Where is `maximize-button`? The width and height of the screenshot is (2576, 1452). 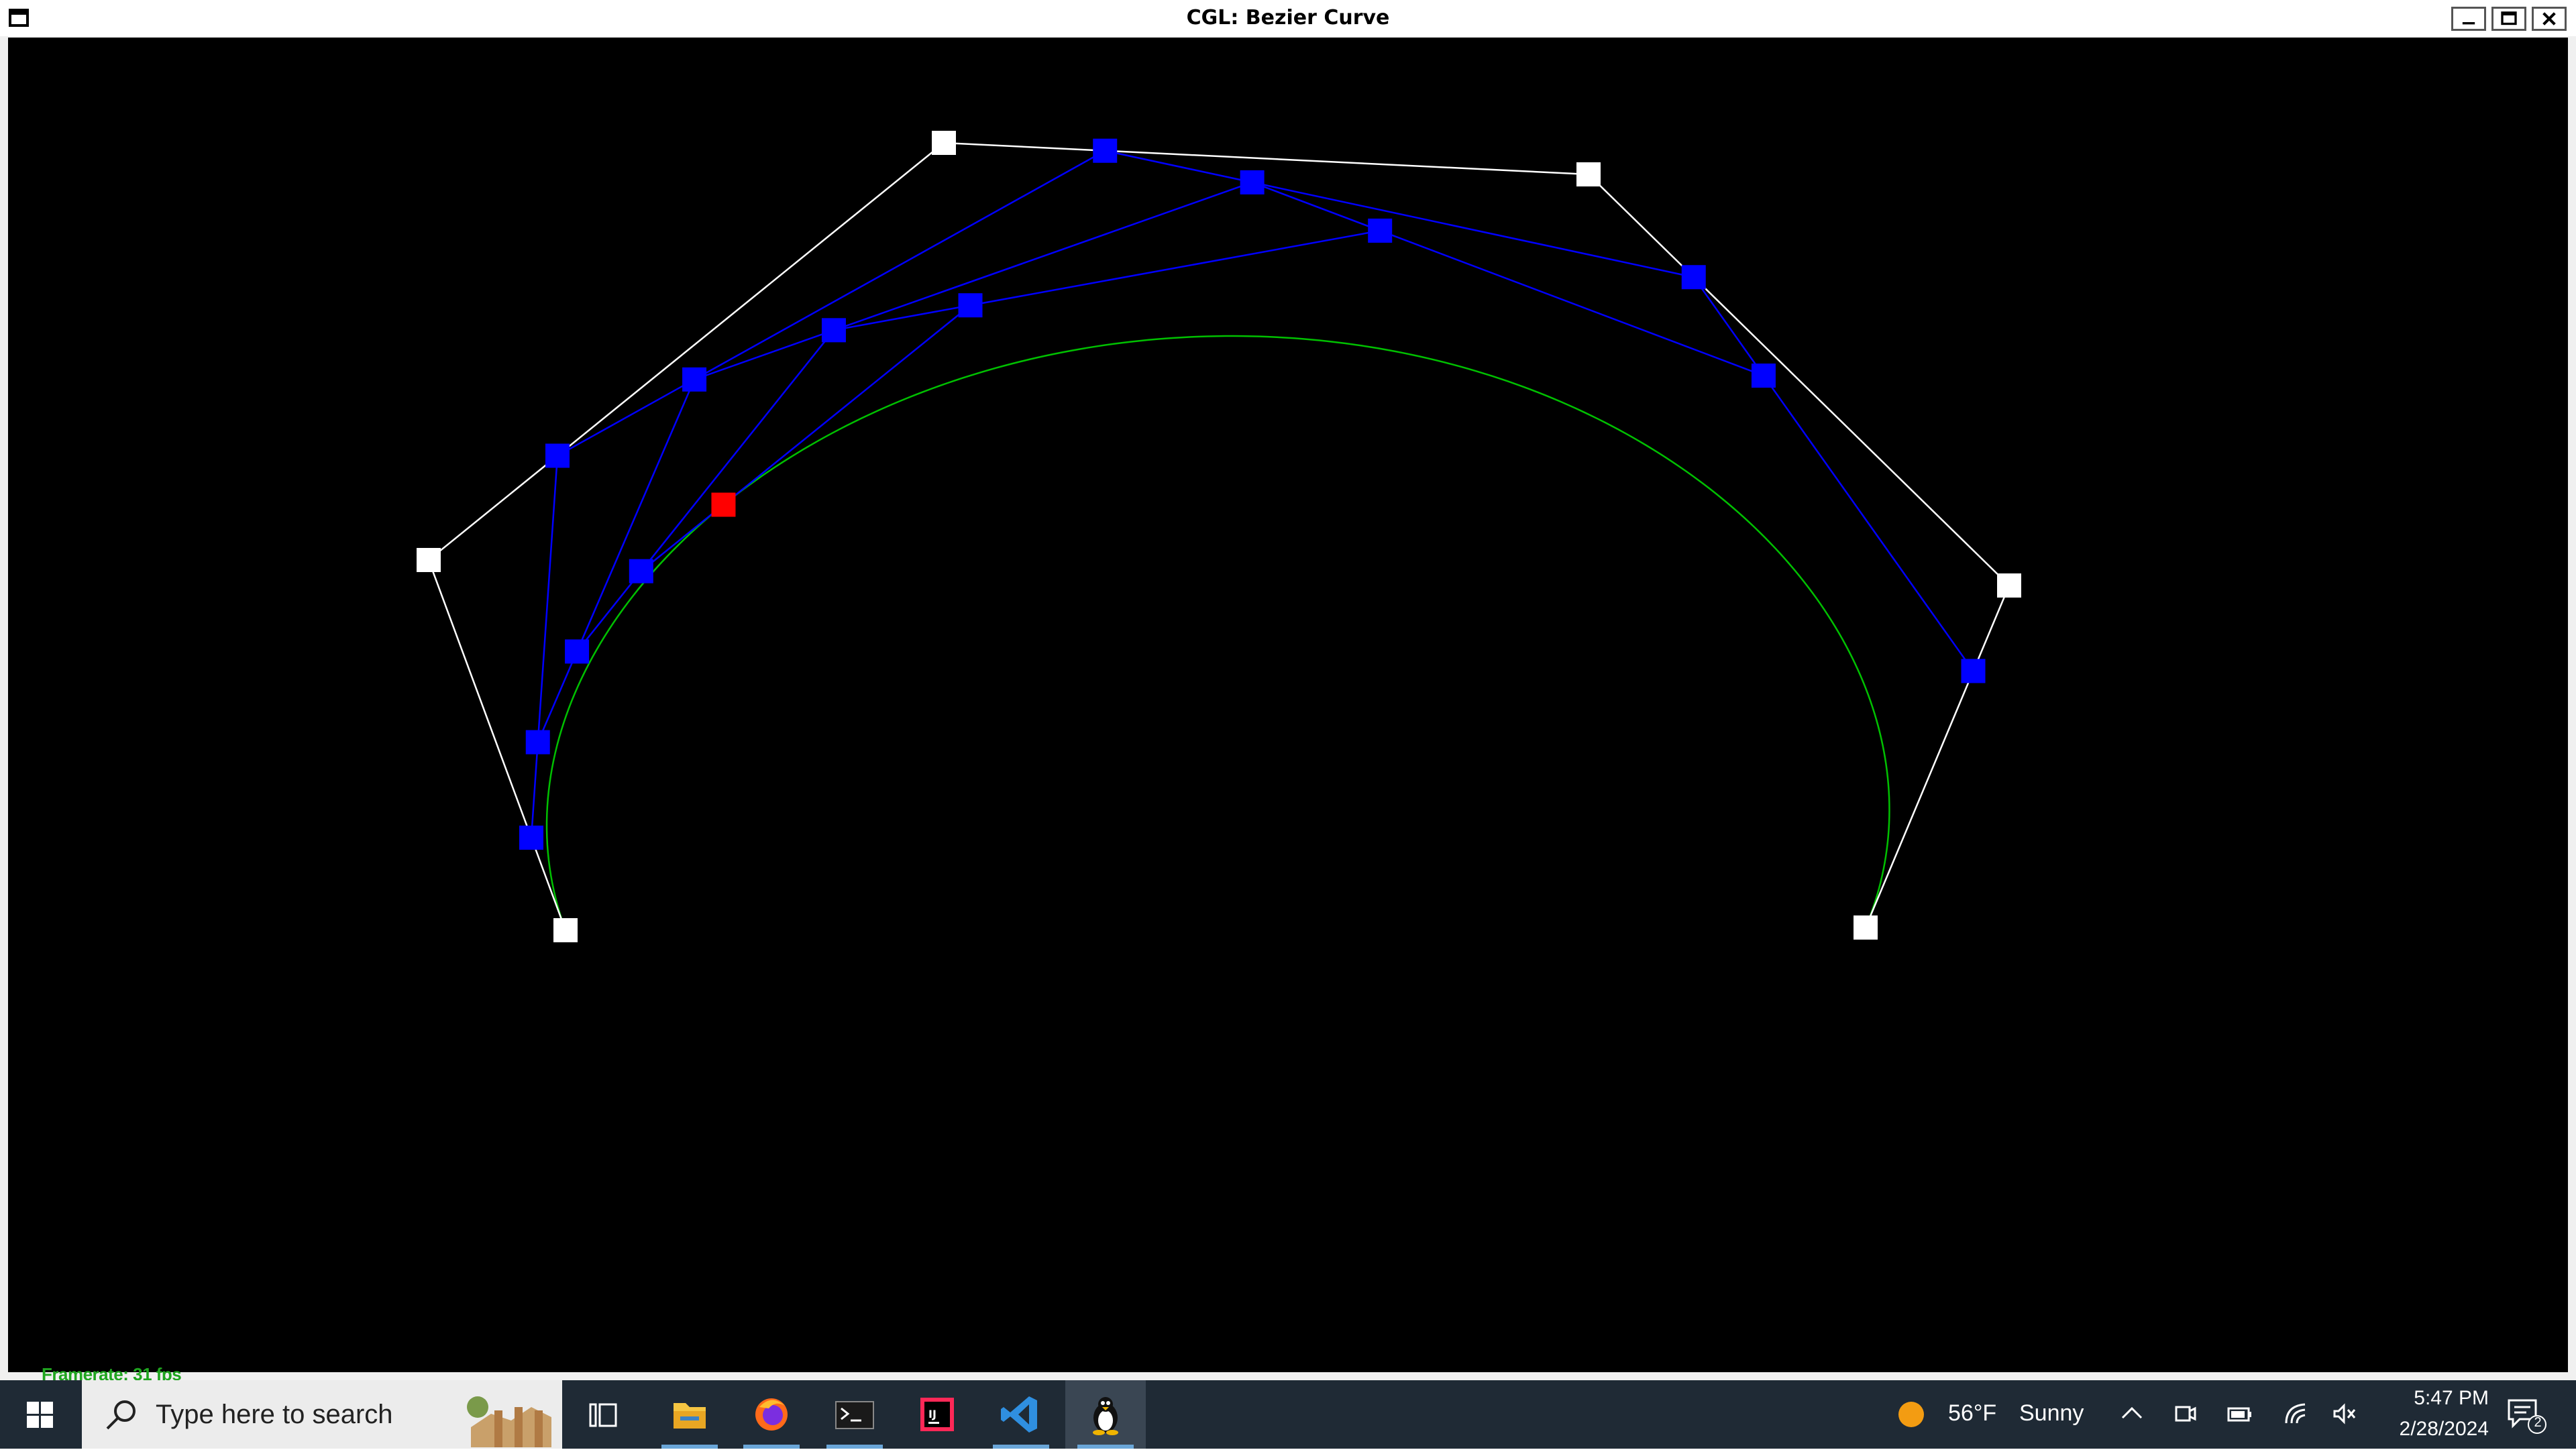
maximize-button is located at coordinates (2508, 19).